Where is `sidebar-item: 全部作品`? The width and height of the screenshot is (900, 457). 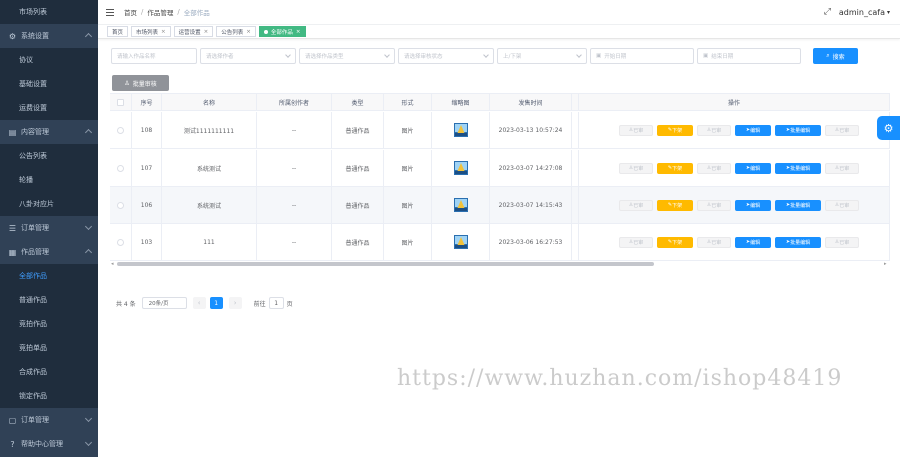
sidebar-item: 全部作品 is located at coordinates (49, 276).